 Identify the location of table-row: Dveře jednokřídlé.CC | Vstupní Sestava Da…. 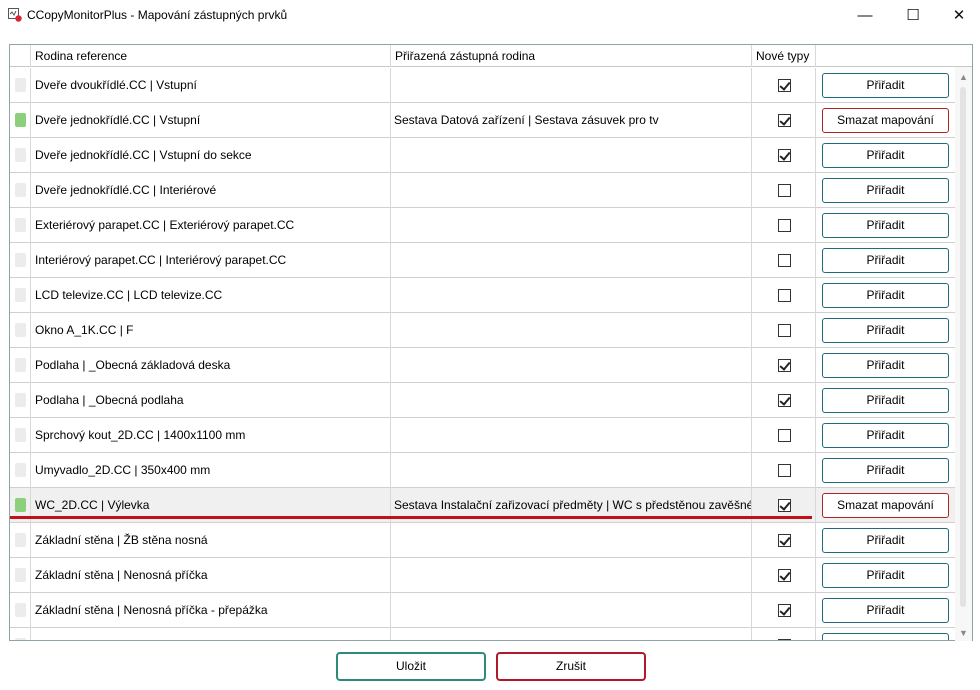
(483, 120).